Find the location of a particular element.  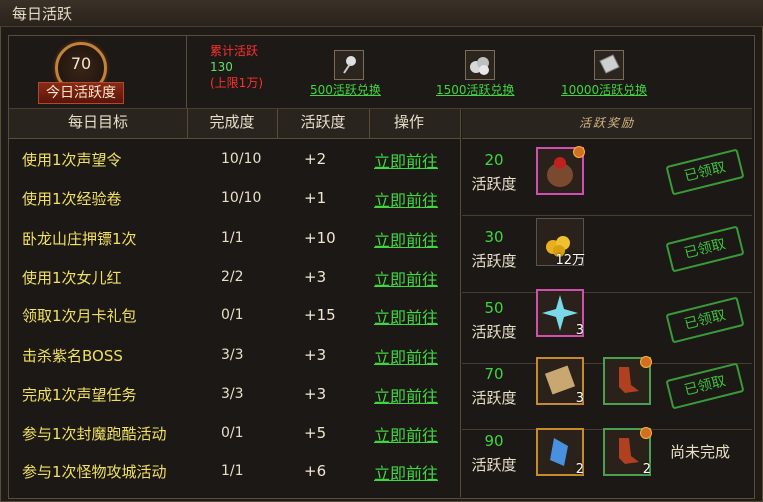

task-name: 击杀紫名BOSS is located at coordinates (72, 356).